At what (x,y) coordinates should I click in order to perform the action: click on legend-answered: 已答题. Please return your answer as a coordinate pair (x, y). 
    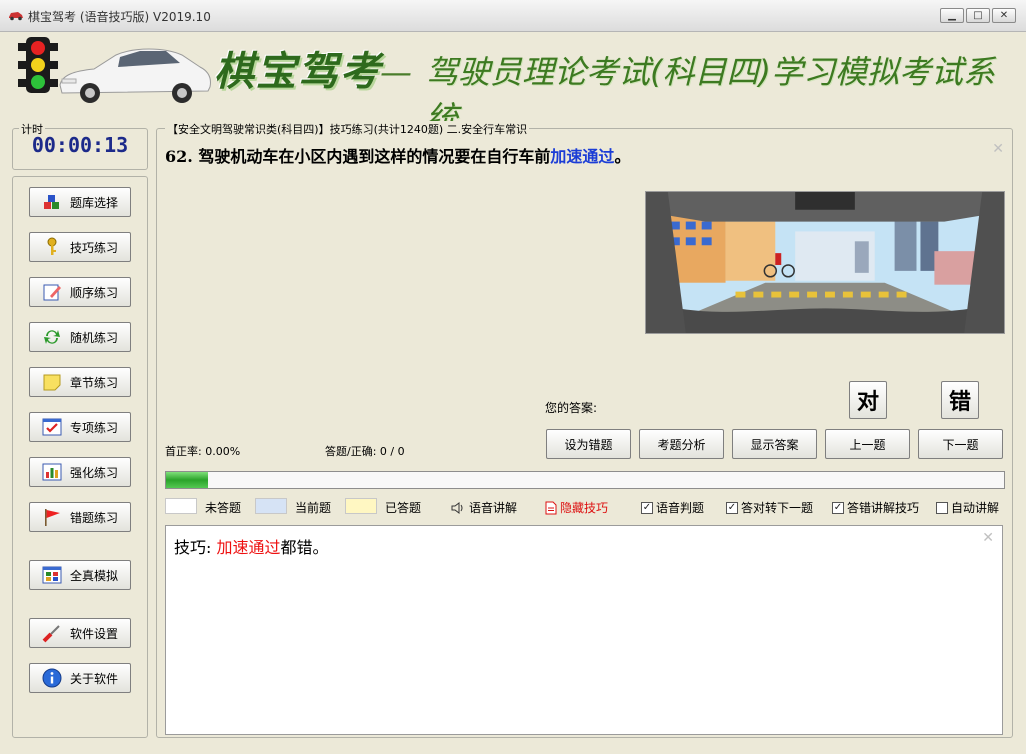
    Looking at the image, I should click on (403, 508).